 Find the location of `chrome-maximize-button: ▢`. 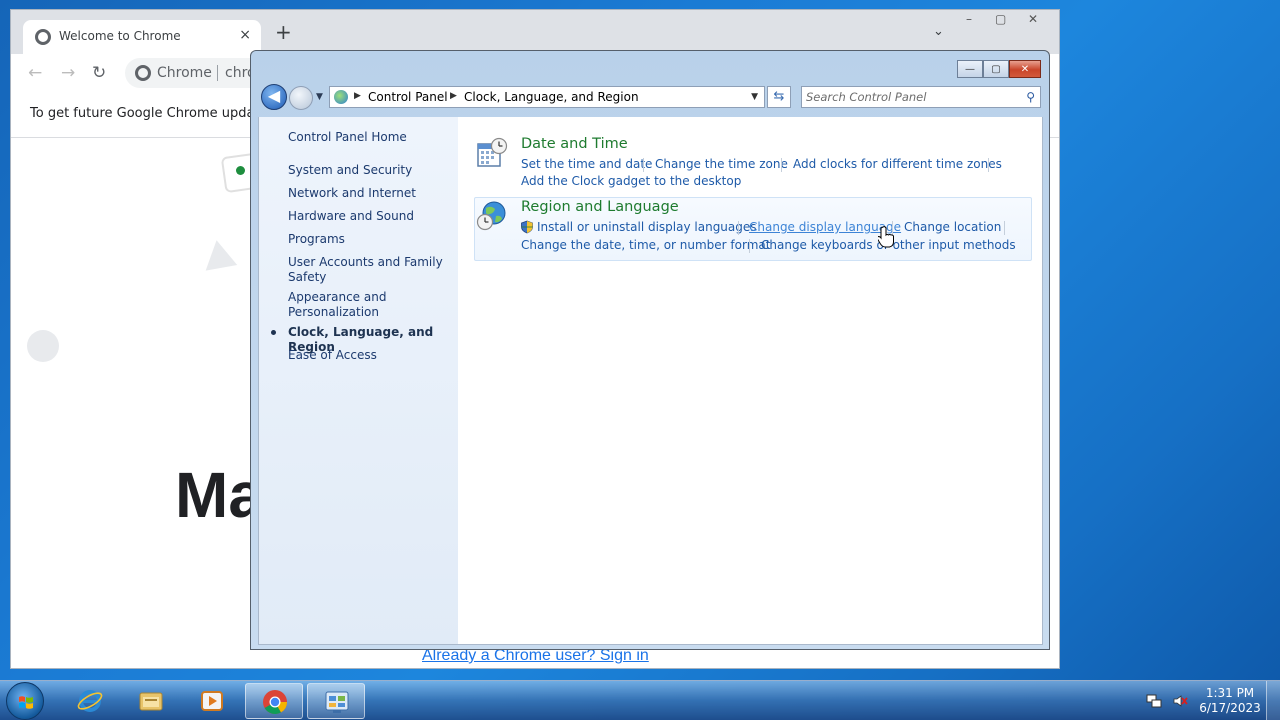

chrome-maximize-button: ▢ is located at coordinates (1000, 19).